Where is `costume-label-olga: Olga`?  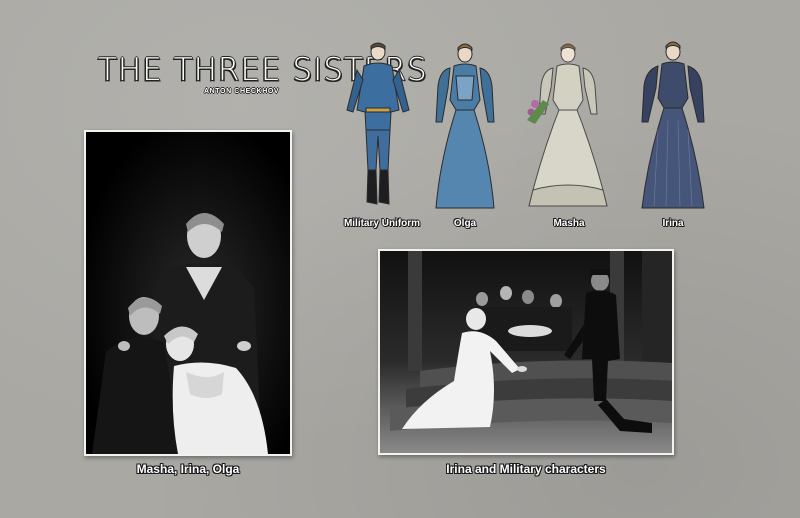
costume-label-olga: Olga is located at coordinates (465, 223).